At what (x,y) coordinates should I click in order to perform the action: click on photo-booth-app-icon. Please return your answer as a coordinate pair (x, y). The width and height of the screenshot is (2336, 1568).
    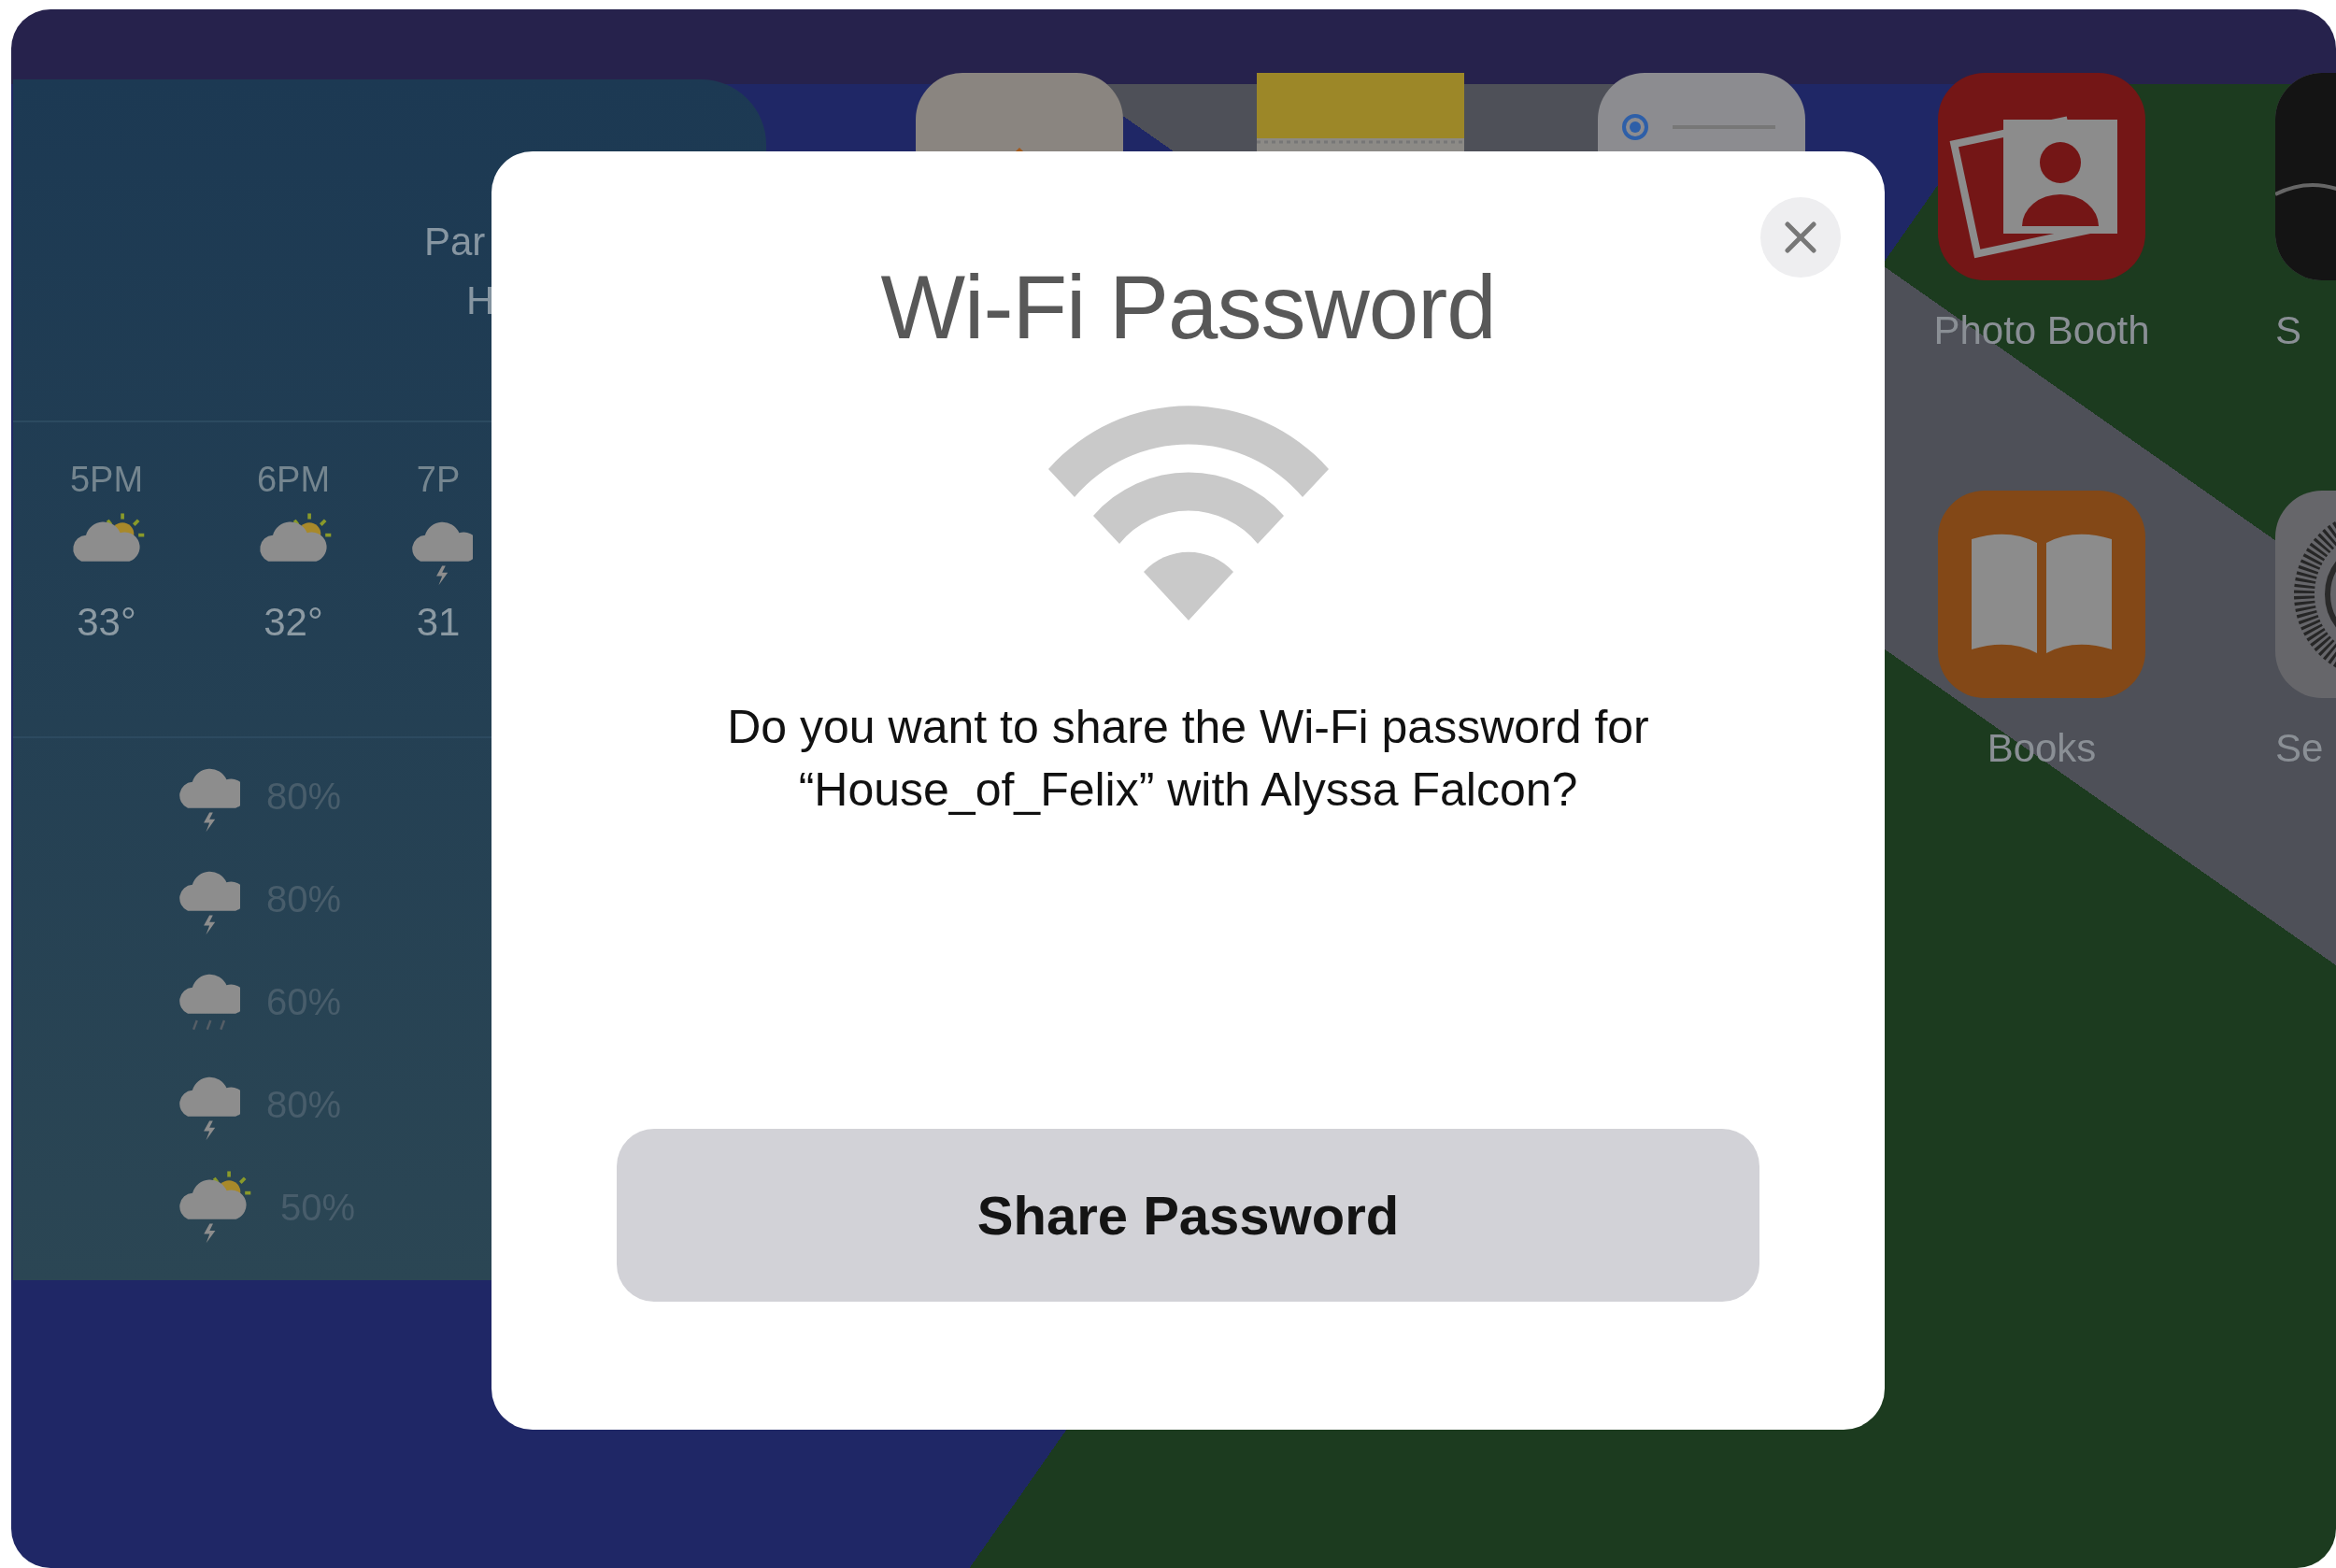
    Looking at the image, I should click on (2041, 177).